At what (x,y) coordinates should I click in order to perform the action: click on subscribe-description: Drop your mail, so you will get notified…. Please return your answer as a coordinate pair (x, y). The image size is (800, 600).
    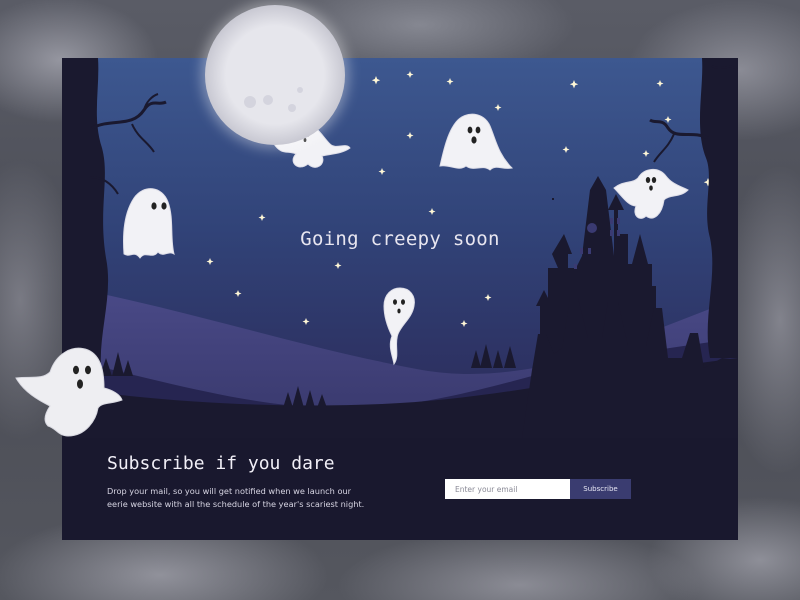
    Looking at the image, I should click on (236, 497).